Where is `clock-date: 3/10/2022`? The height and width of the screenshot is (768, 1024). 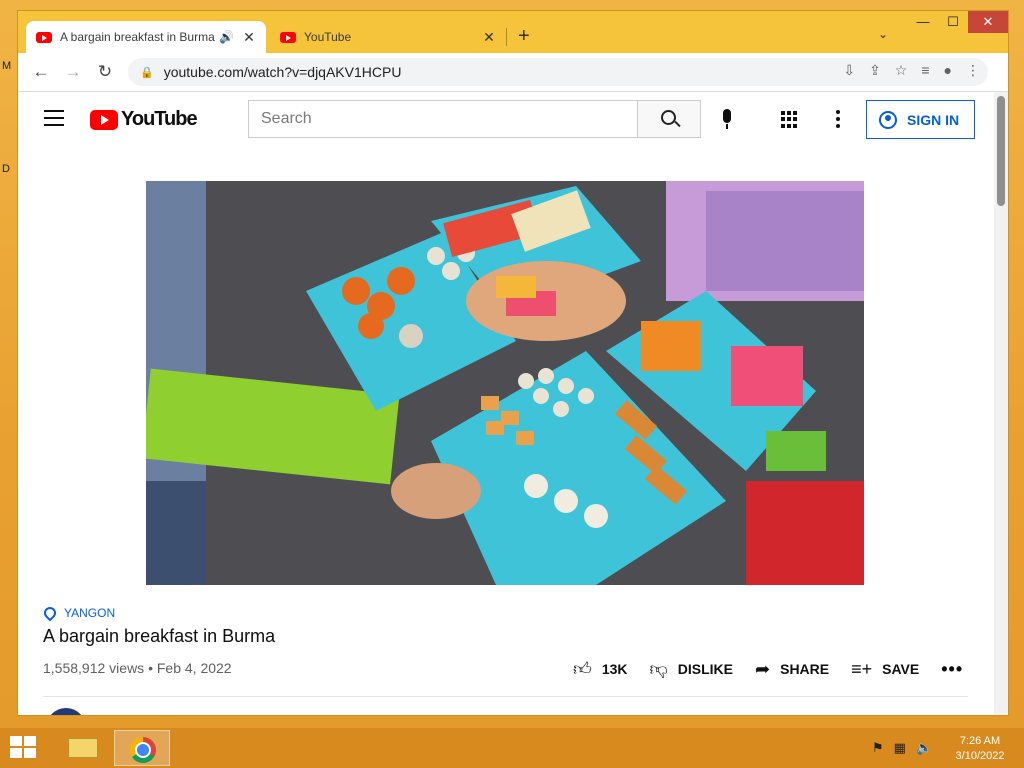
clock-date: 3/10/2022 is located at coordinates (980, 756).